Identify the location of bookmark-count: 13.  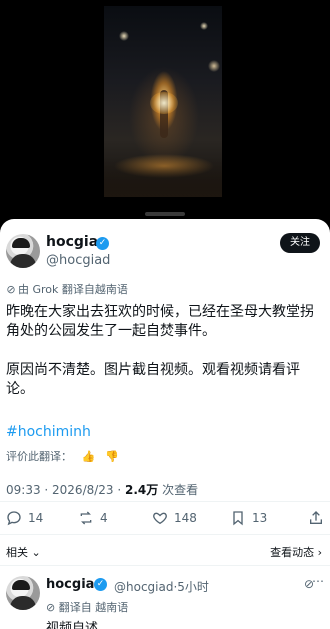
(260, 518).